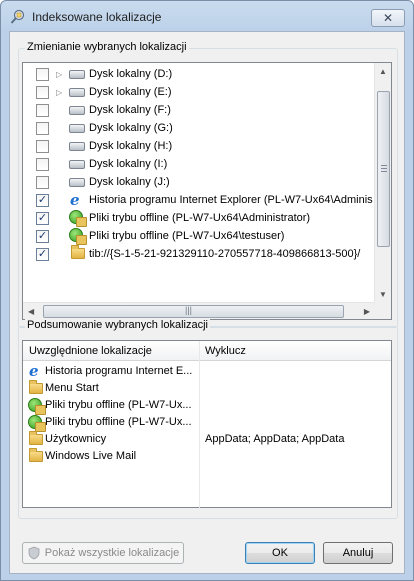  I want to click on tree-item-label: Dysk lokalny (D:), so click(131, 74).